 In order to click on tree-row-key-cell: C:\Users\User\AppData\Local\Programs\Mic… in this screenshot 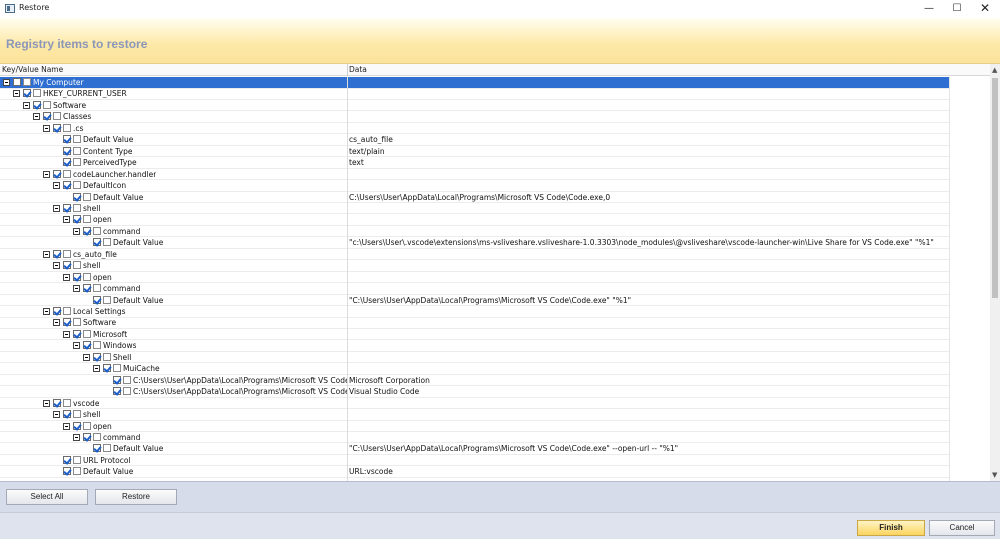, I will do `click(173, 391)`.